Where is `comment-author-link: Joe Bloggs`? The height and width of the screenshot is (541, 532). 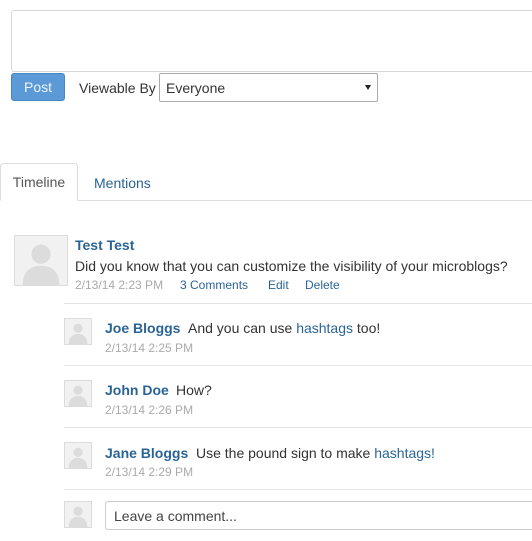
comment-author-link: Joe Bloggs is located at coordinates (142, 328).